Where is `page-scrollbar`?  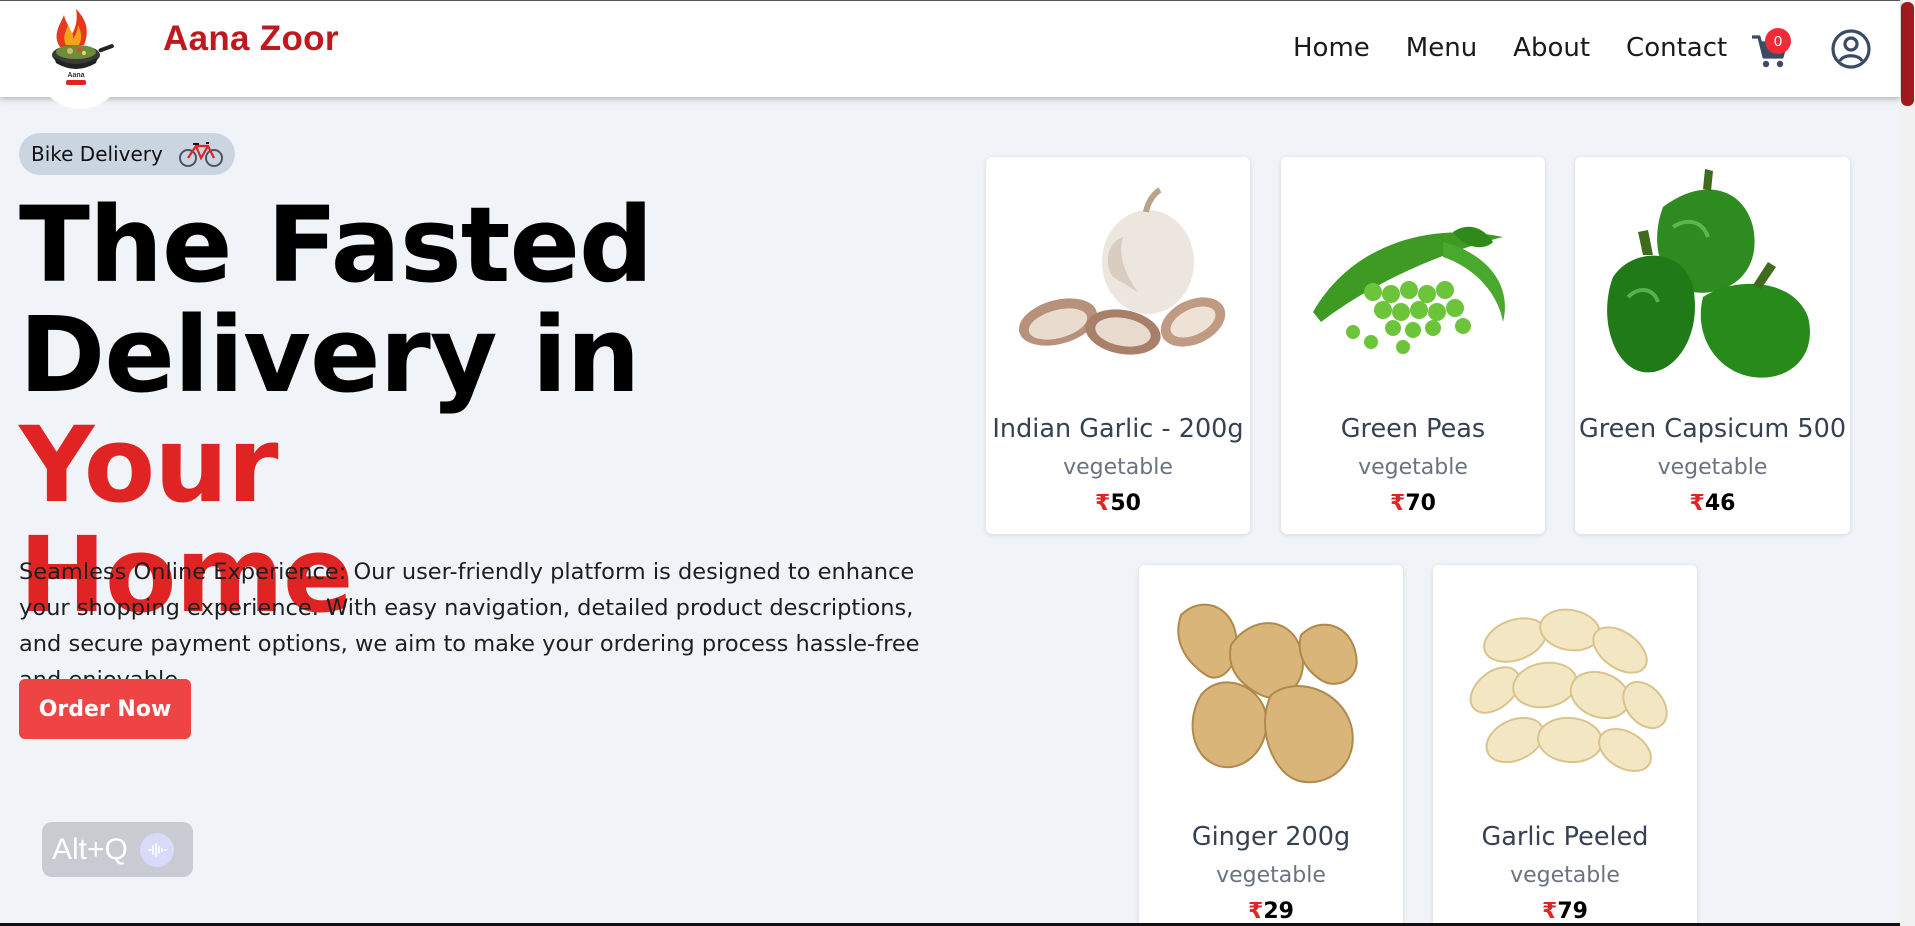
page-scrollbar is located at coordinates (1907, 463).